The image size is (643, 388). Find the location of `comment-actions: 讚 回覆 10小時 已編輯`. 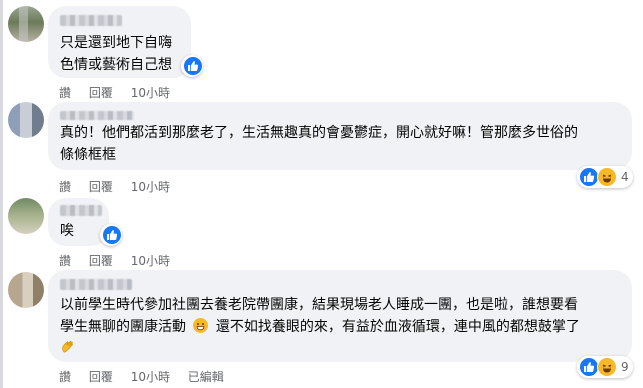

comment-actions: 讚 回覆 10小時 已編輯 is located at coordinates (148, 376).